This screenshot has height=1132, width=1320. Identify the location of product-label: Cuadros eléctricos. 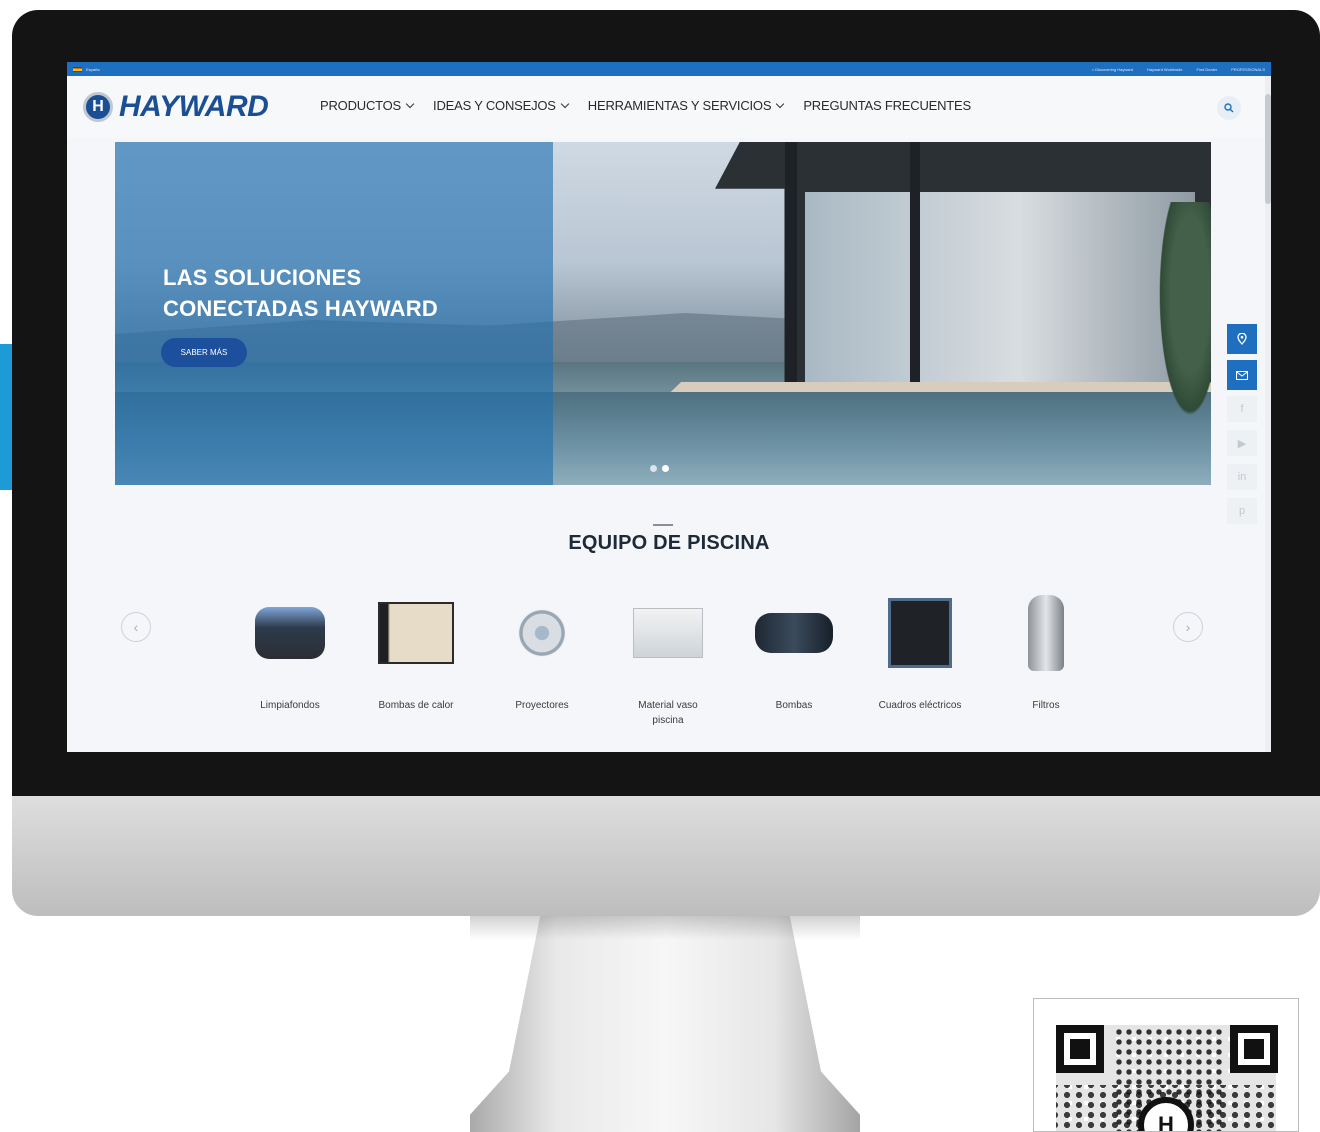
(920, 705).